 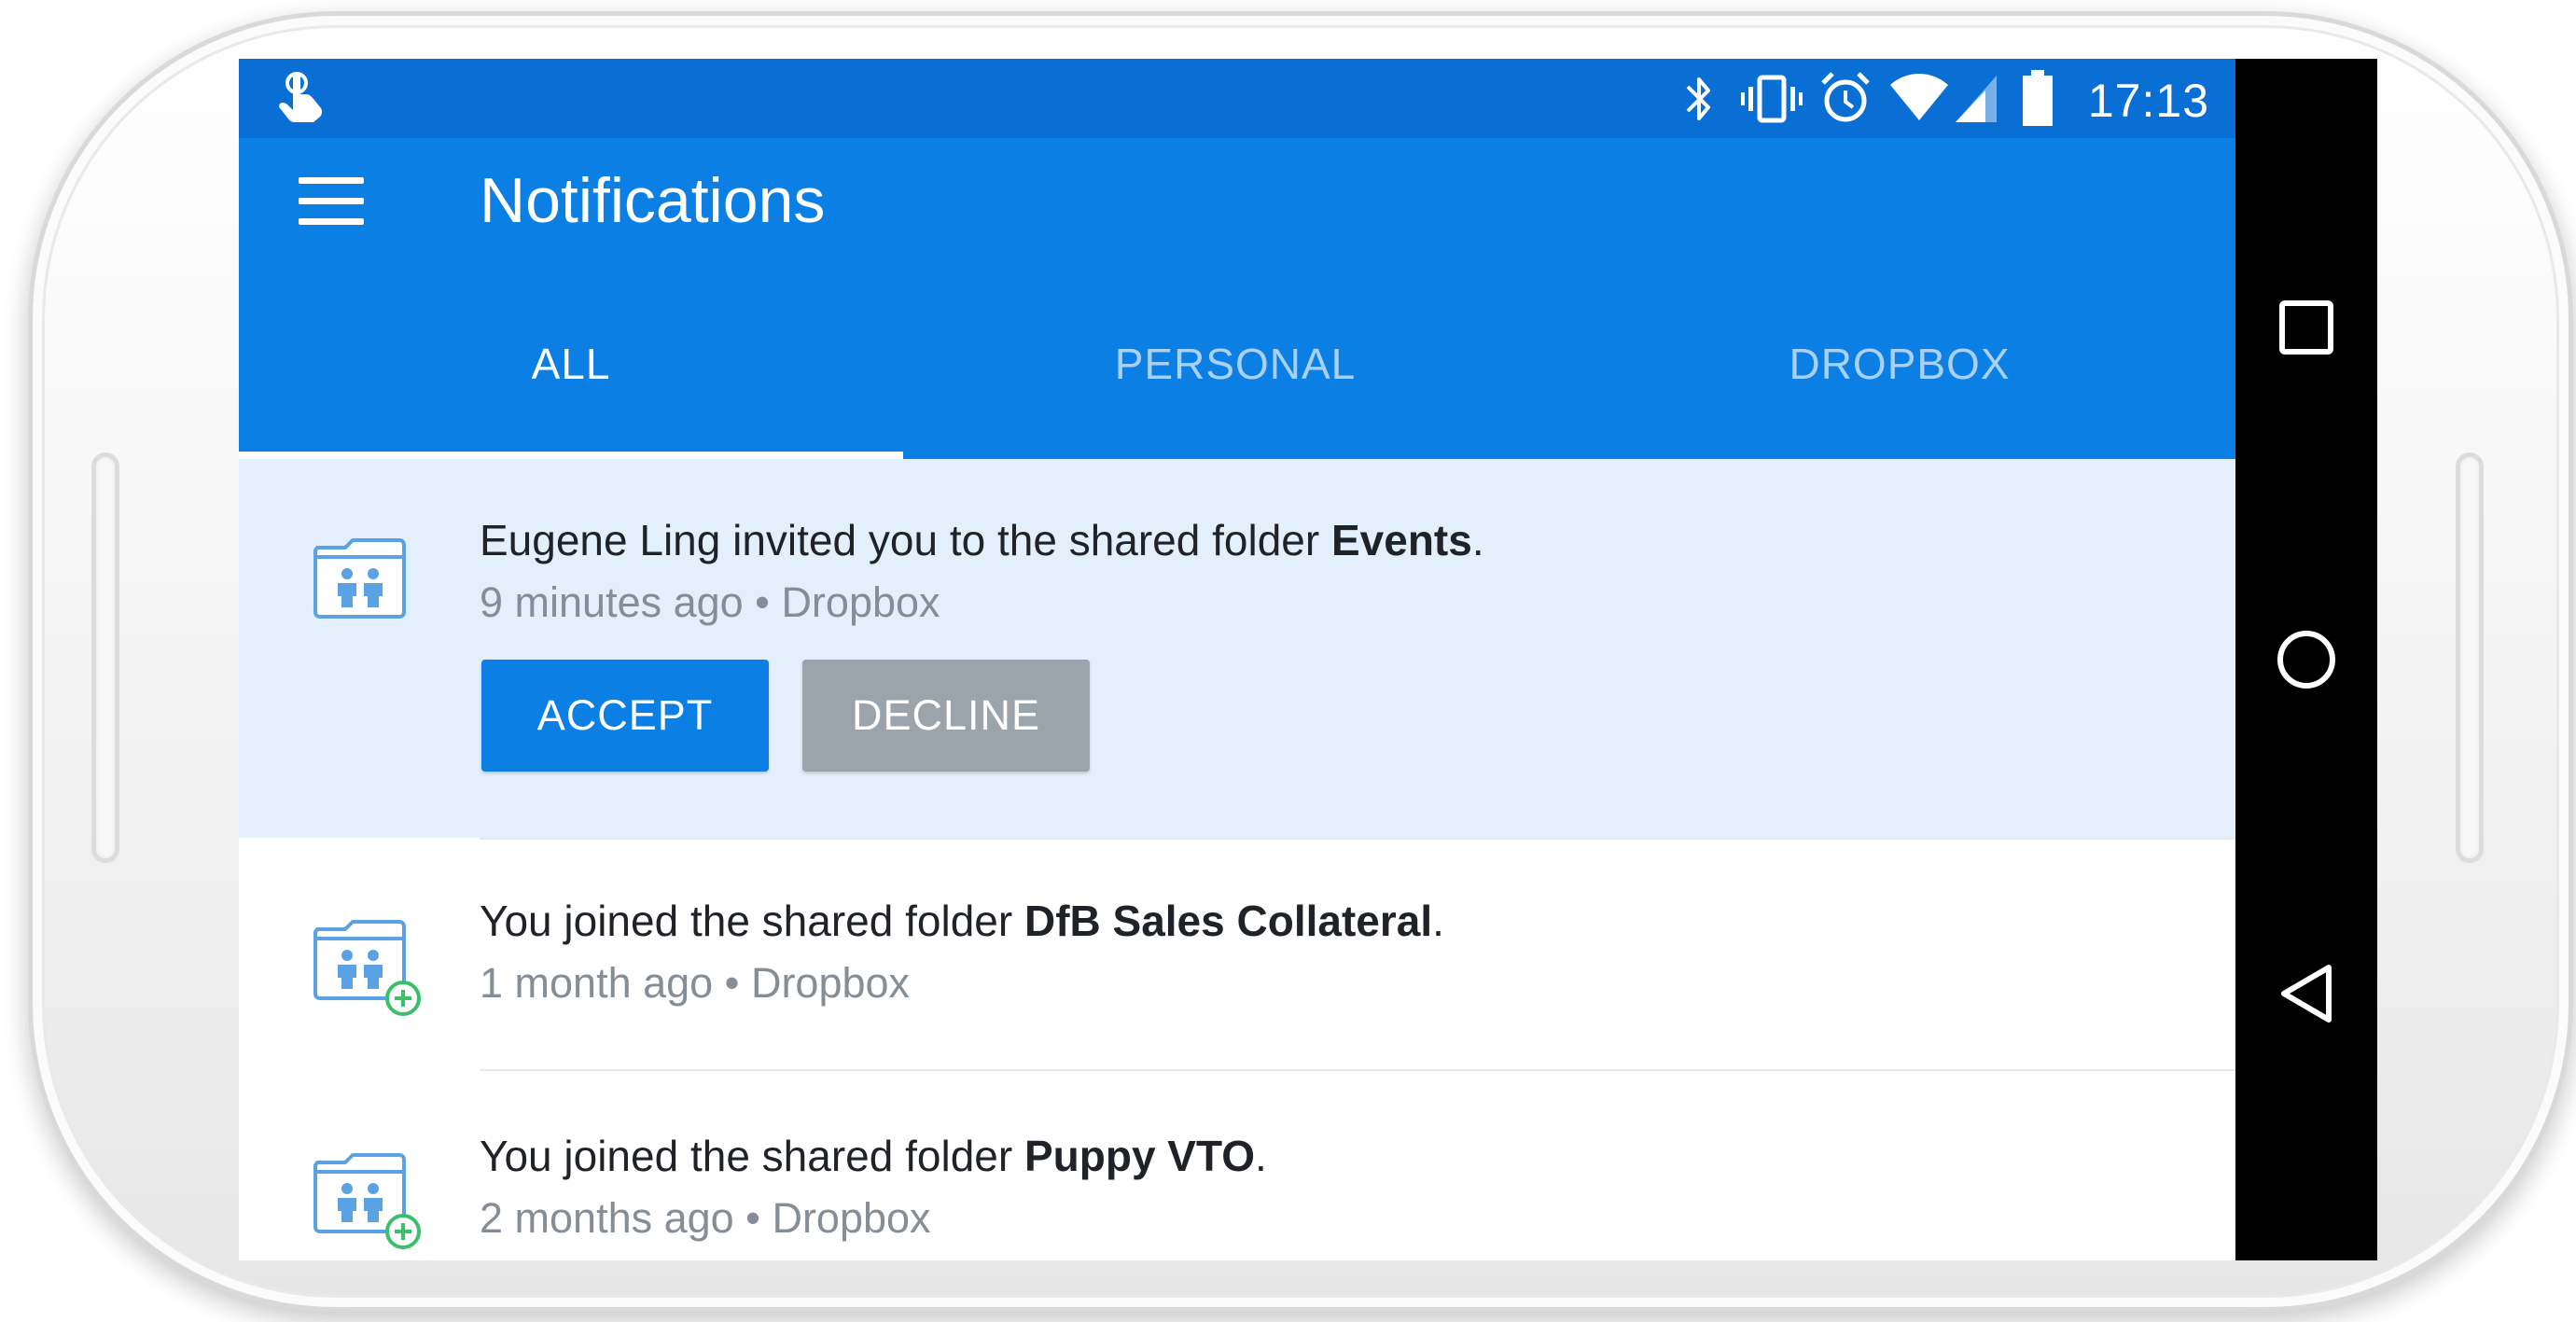 I want to click on decline-button: DECLINE, so click(x=946, y=716).